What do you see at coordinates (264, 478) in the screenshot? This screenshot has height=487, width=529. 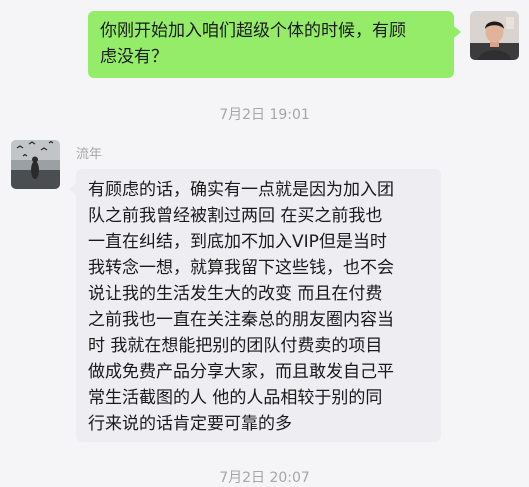 I see `message-timestamp: 7月2日 20:07` at bounding box center [264, 478].